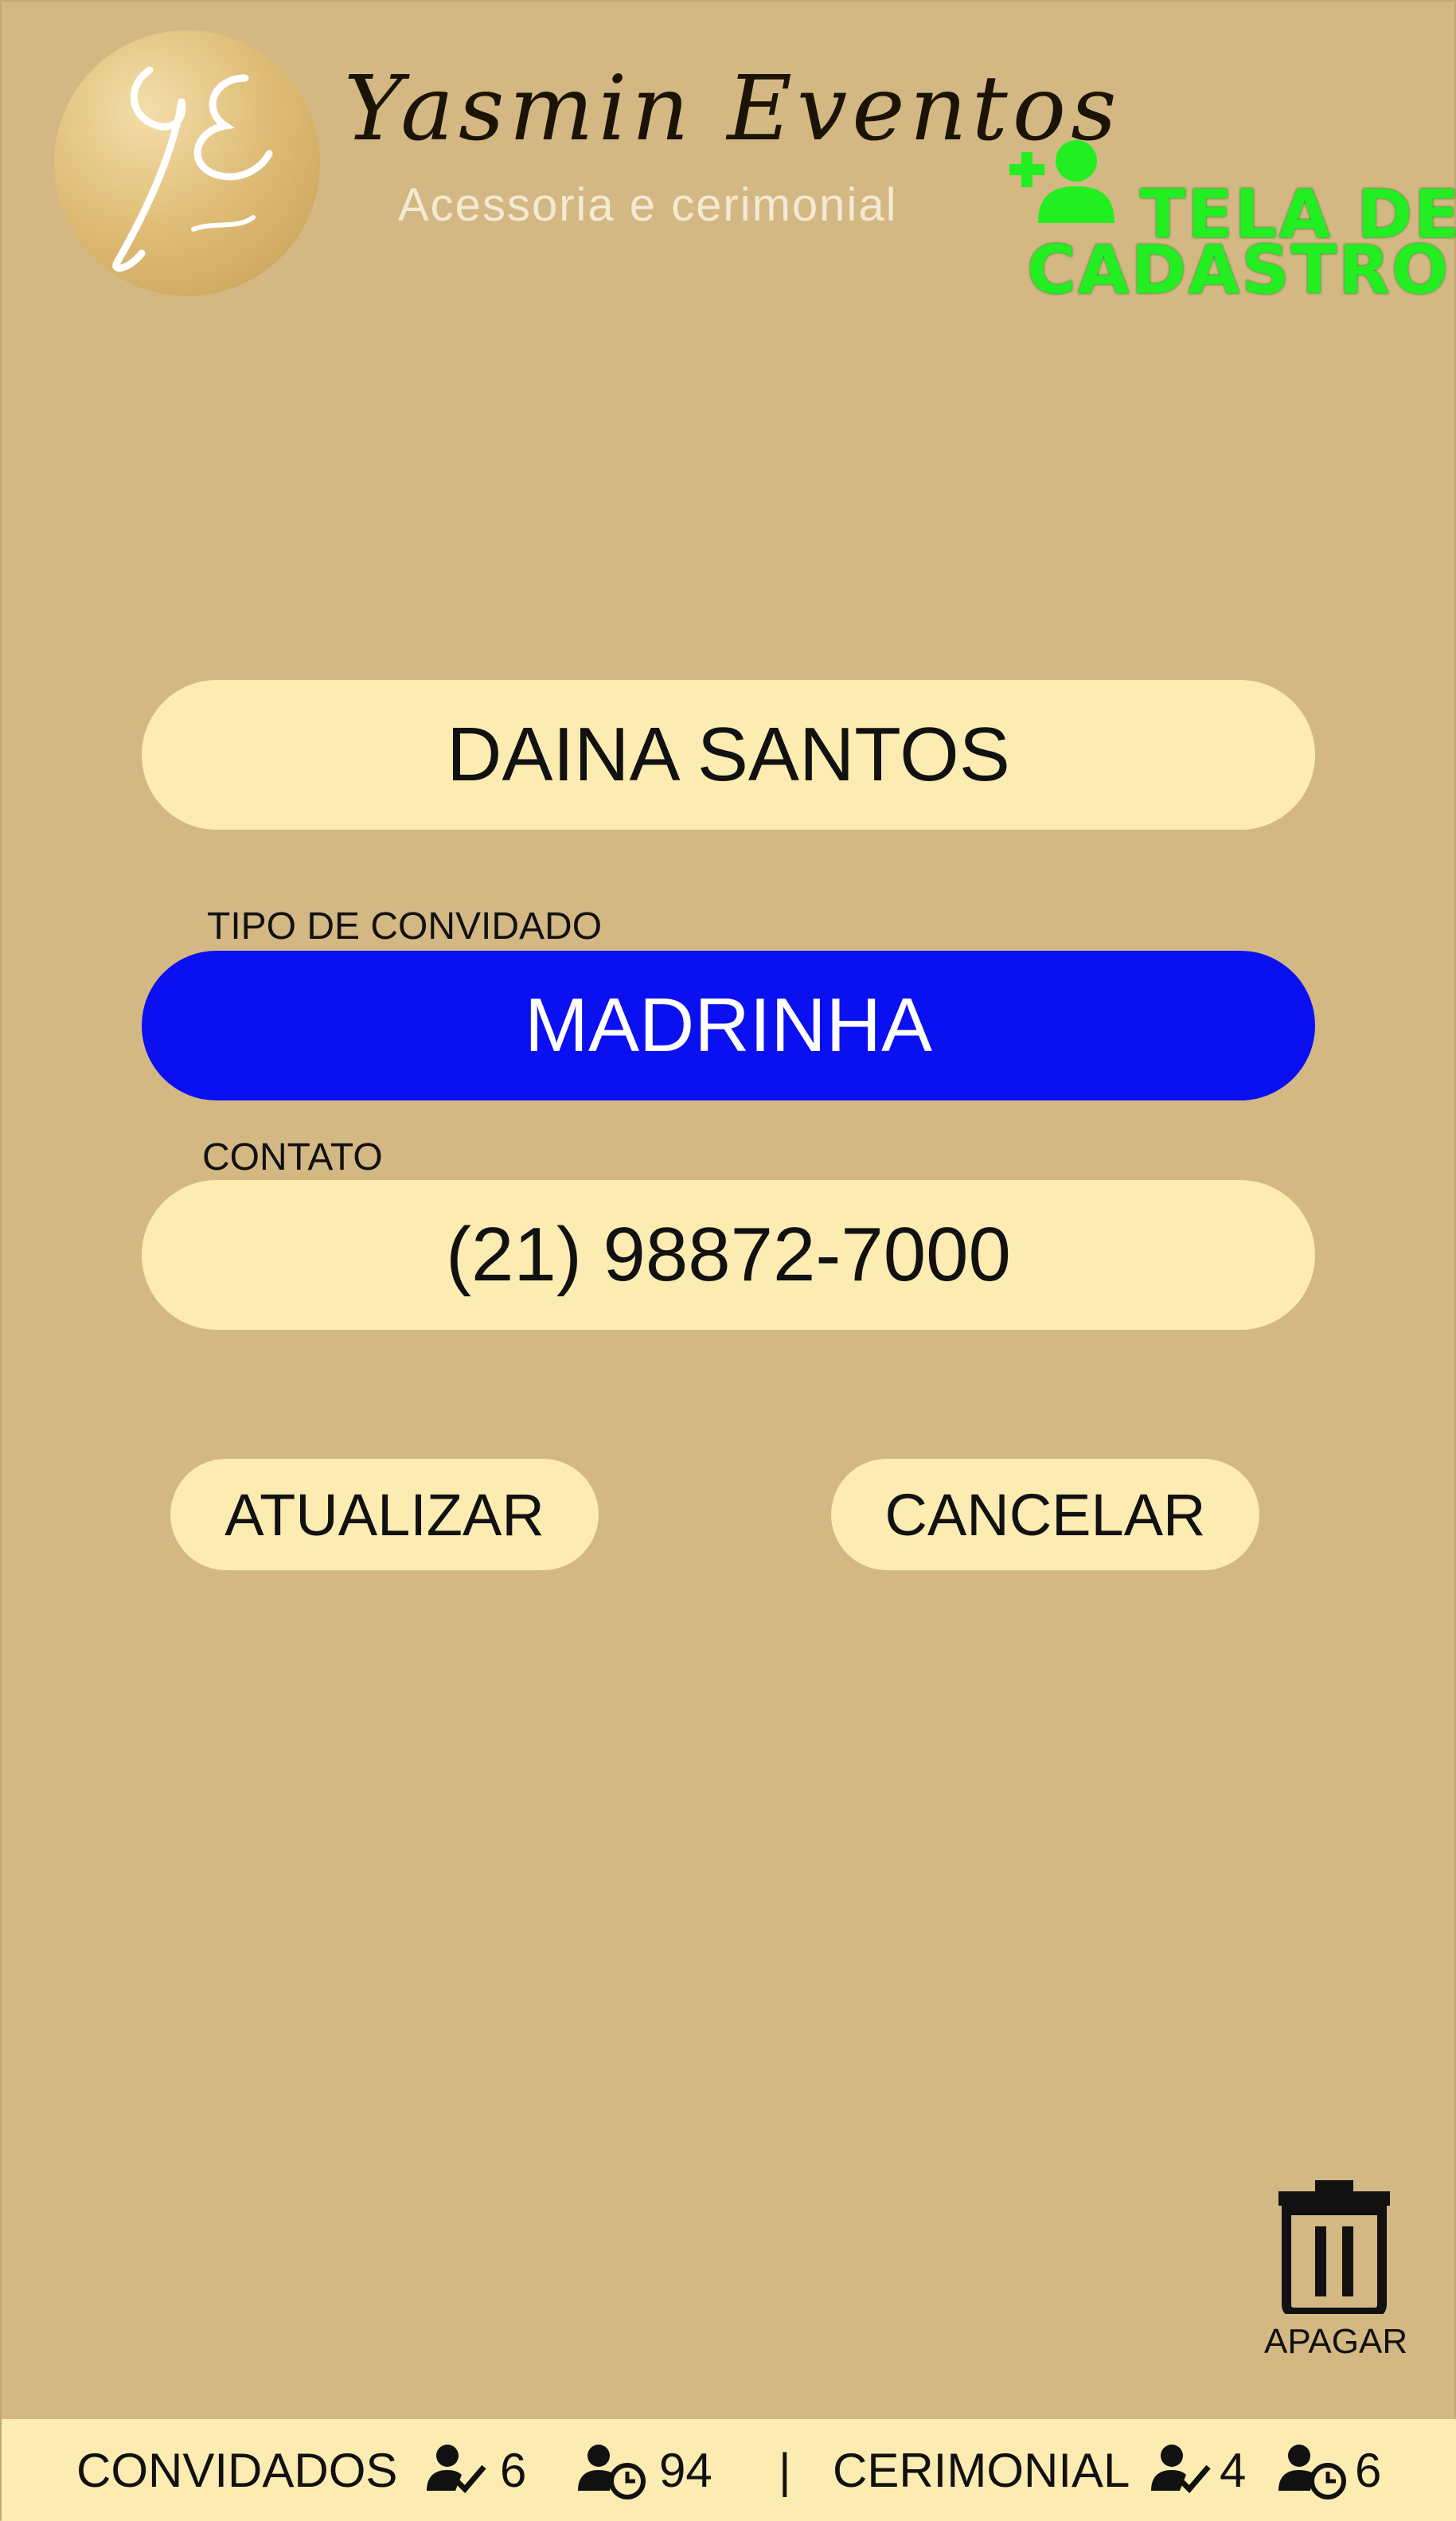 The image size is (1456, 2521). What do you see at coordinates (728, 1255) in the screenshot?
I see `contact-field: (21) 98872-7000` at bounding box center [728, 1255].